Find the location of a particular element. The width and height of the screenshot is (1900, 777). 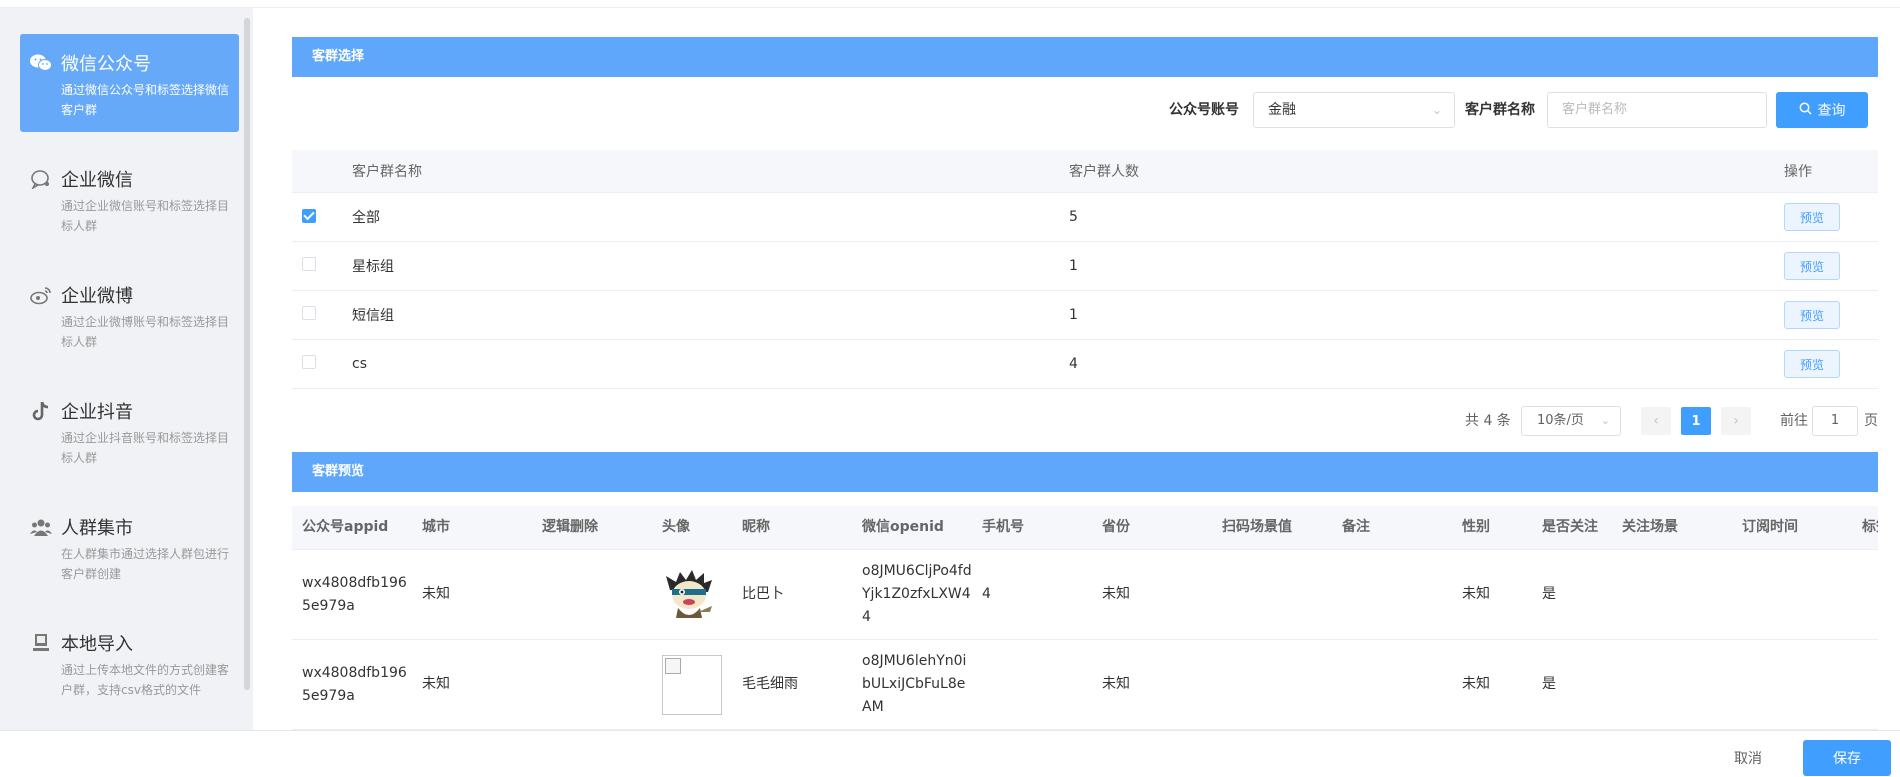

group-name-cell: 星标组 is located at coordinates (373, 267).